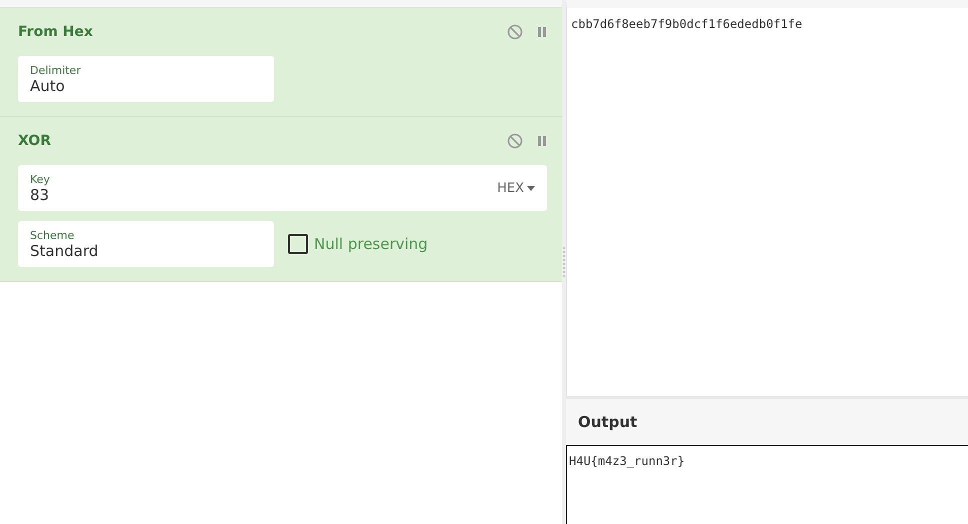  Describe the element at coordinates (627, 461) in the screenshot. I see `output-text: H4U{m4z3_runn3r}` at that location.